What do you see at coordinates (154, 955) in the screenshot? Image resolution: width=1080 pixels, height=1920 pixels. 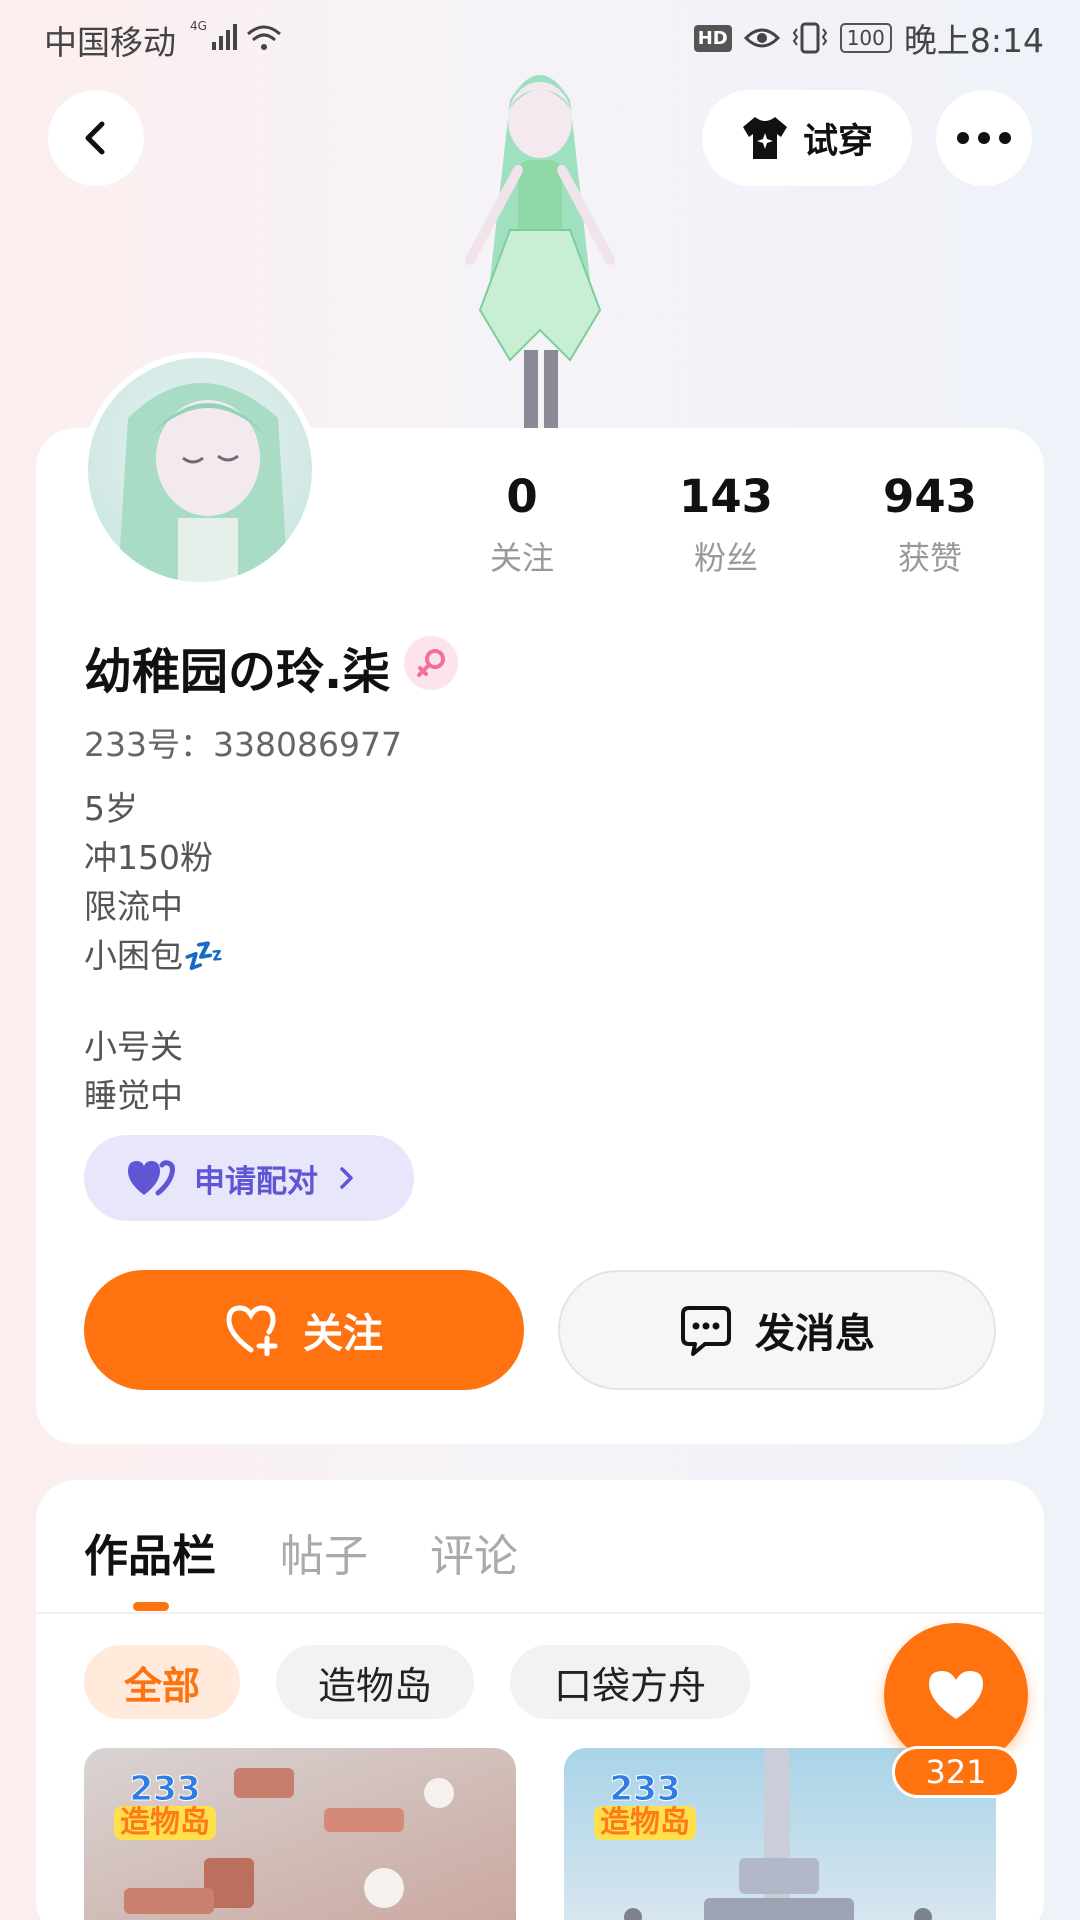 I see `bio-line: 小困包💤` at bounding box center [154, 955].